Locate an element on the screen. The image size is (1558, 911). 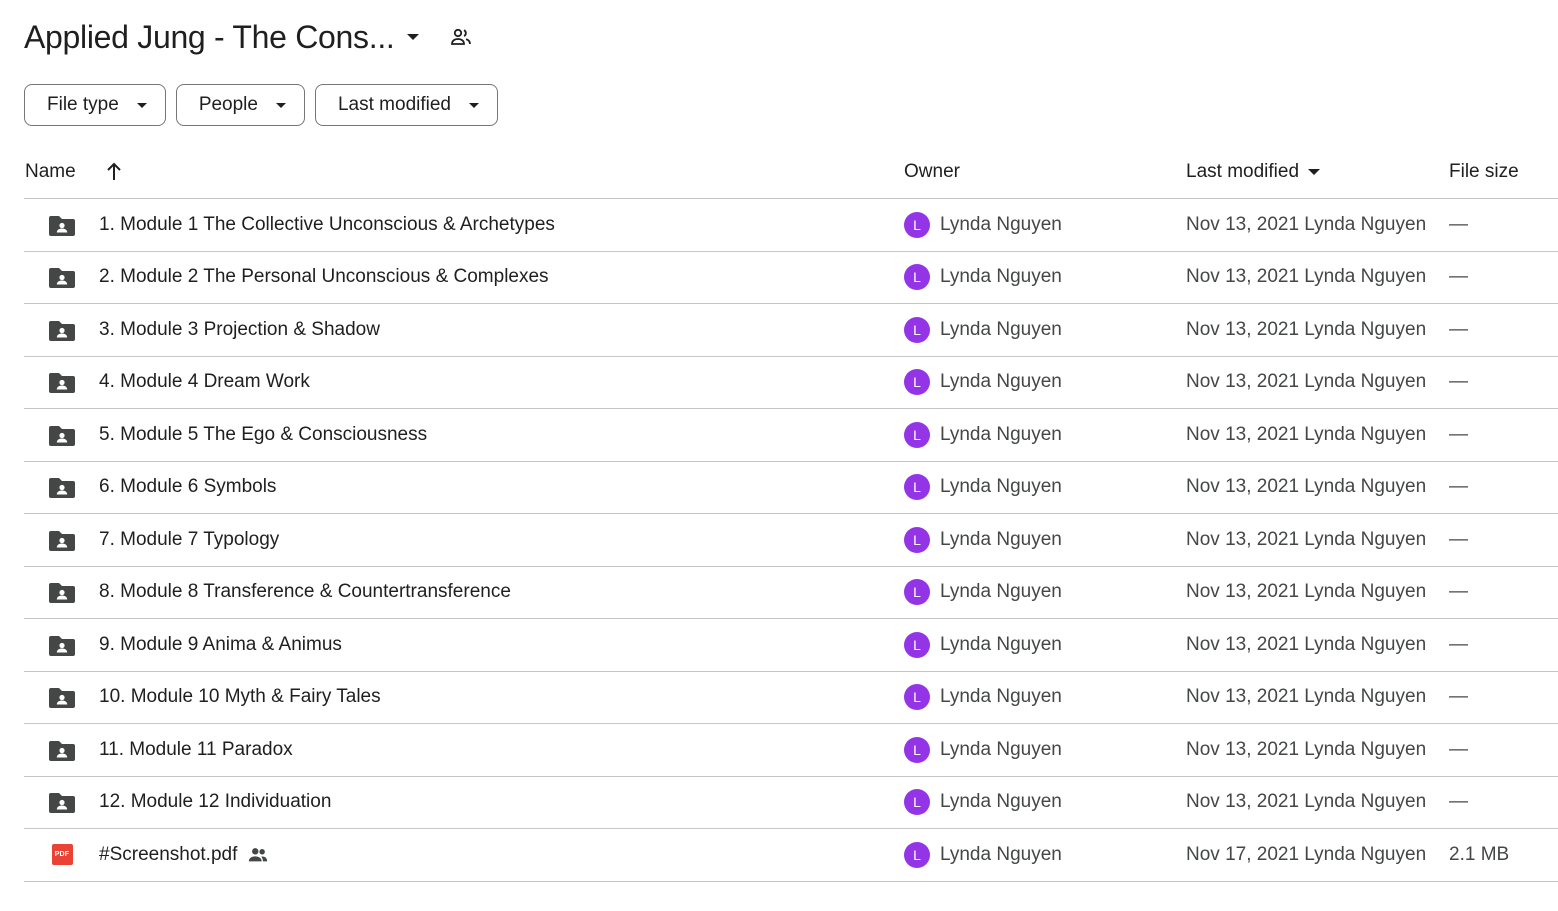
row-name-cell: 4. Module 4 Dream Work is located at coordinates (204, 383).